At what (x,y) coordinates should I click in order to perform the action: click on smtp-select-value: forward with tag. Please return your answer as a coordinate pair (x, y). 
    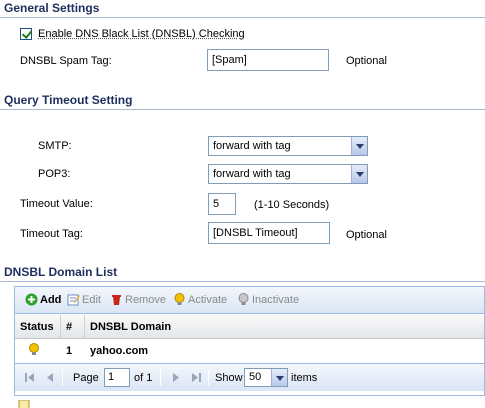
    Looking at the image, I should click on (252, 146).